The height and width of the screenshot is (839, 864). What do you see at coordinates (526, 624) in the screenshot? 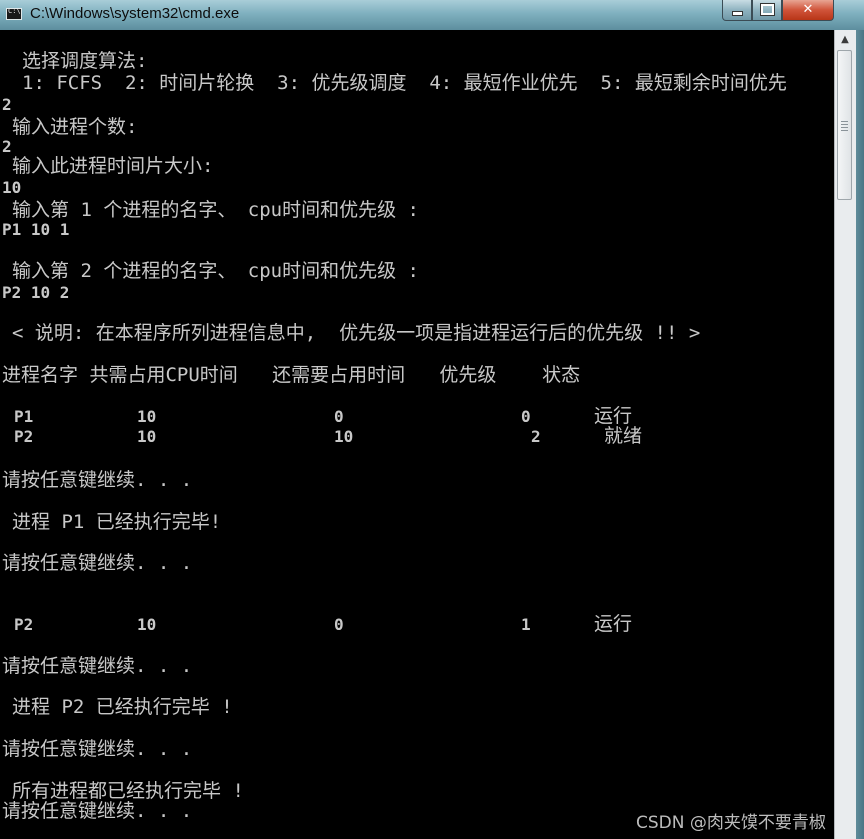
I see `table-cell-priority: 1` at bounding box center [526, 624].